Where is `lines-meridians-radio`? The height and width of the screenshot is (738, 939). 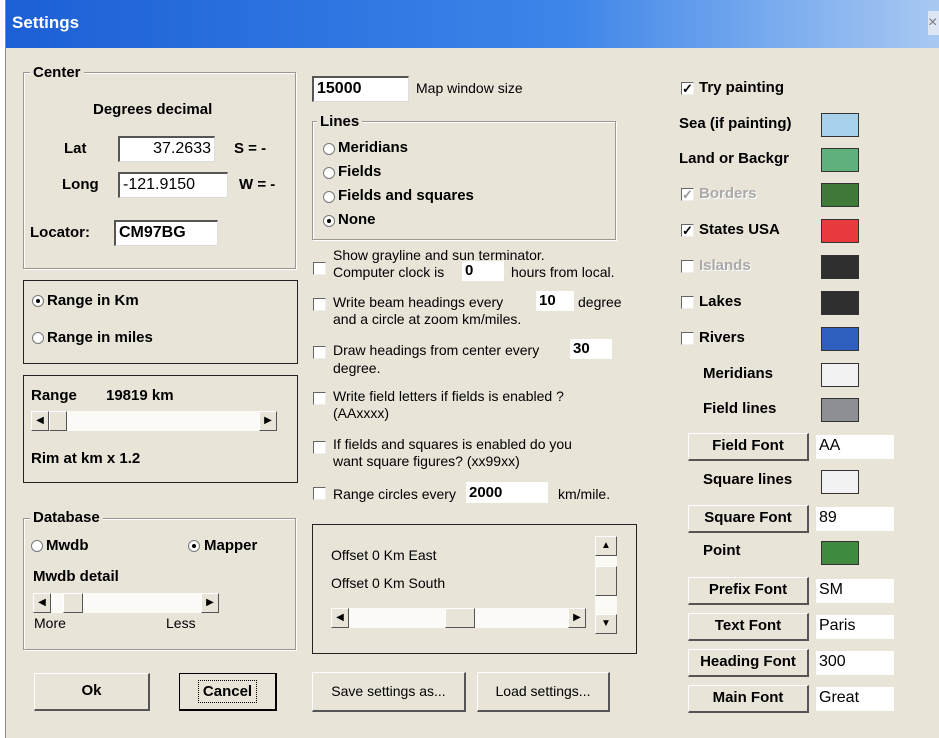
lines-meridians-radio is located at coordinates (329, 149).